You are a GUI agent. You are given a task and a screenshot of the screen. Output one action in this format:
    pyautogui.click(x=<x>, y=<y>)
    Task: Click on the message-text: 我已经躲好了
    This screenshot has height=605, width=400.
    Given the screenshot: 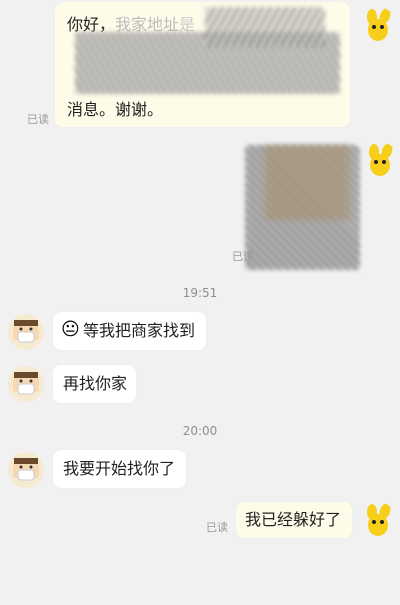 What is the action you would take?
    pyautogui.click(x=293, y=519)
    